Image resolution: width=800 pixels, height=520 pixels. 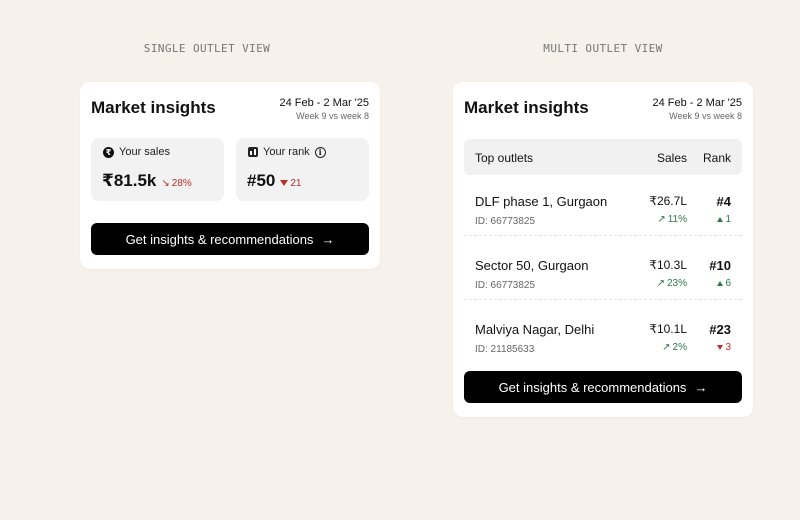 I want to click on sales-label: Your sales, so click(x=144, y=152).